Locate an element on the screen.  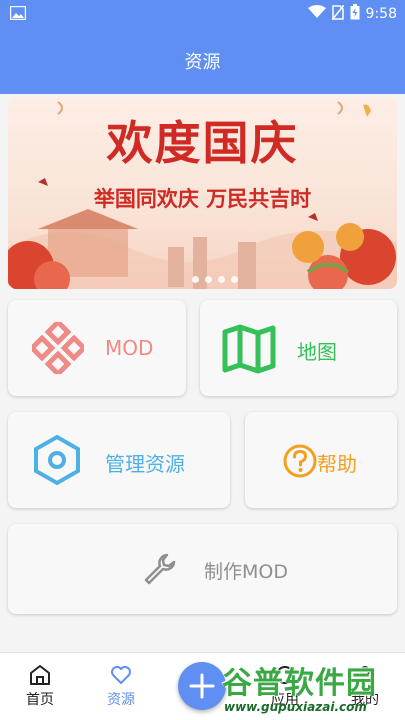
nav-home-label: 首页 is located at coordinates (40, 700).